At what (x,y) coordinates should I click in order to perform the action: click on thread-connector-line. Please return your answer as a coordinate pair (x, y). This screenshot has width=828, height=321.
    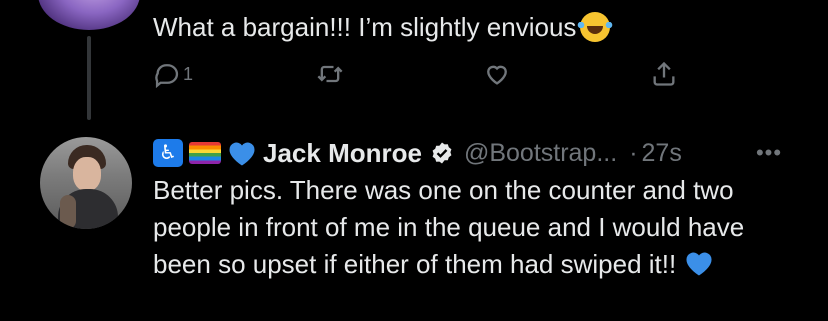
    Looking at the image, I should click on (89, 78).